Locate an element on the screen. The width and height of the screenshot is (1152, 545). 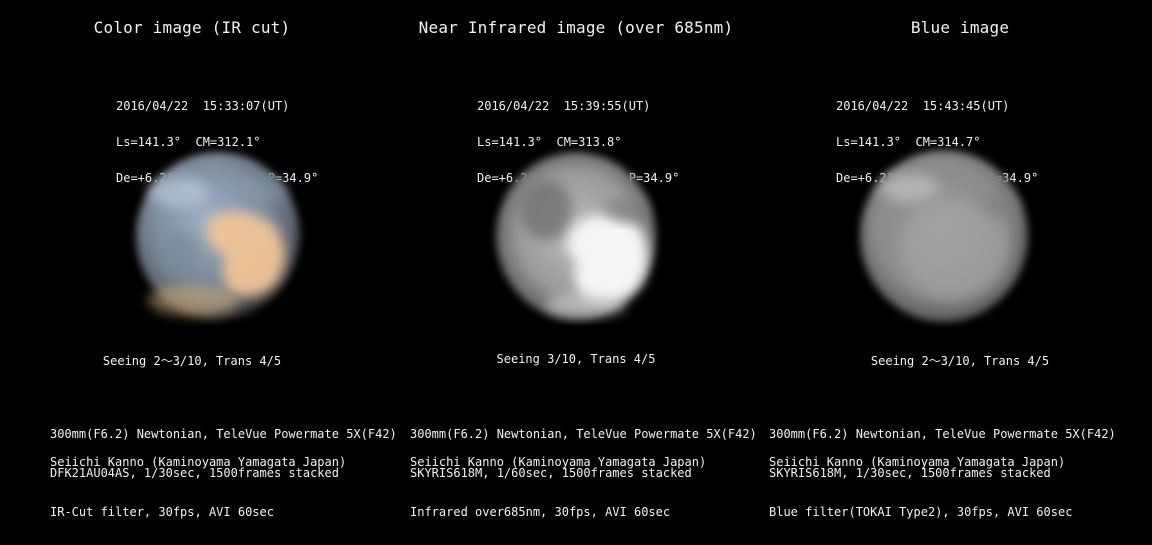
mars-infrared-disk is located at coordinates (576, 236).